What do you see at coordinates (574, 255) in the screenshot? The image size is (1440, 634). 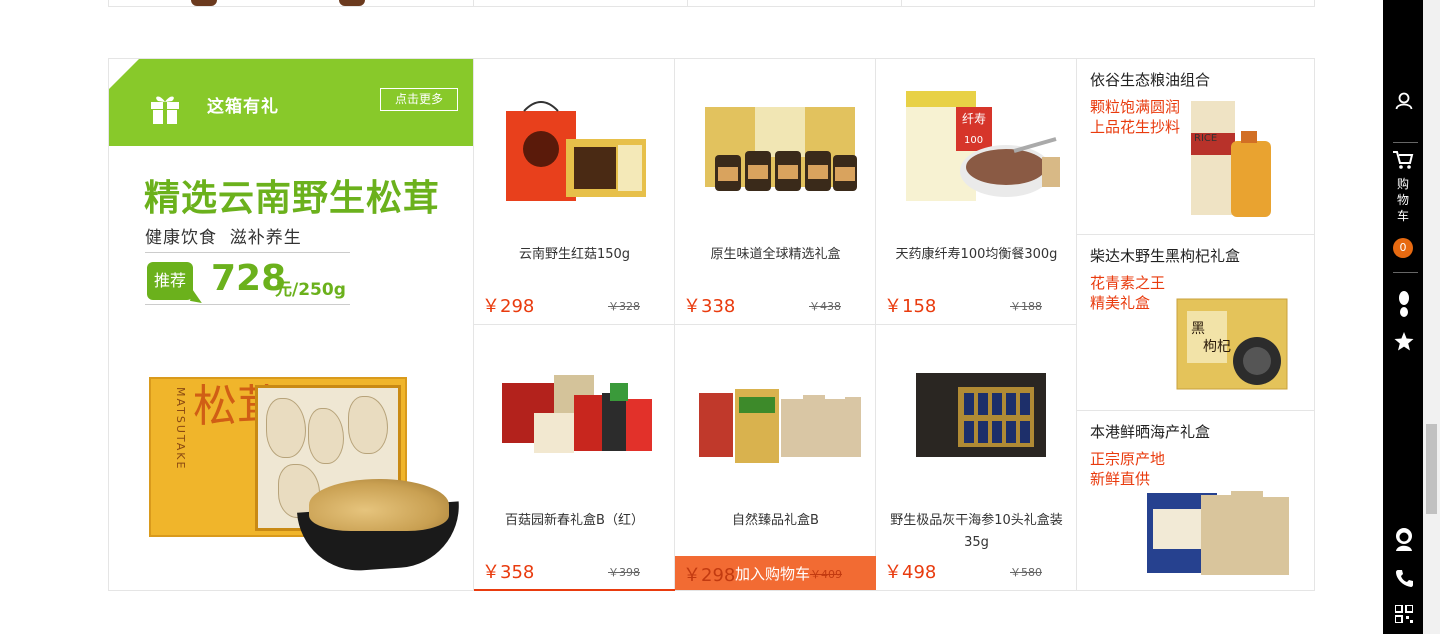 I see `product-name: 云南野生红菇150g` at bounding box center [574, 255].